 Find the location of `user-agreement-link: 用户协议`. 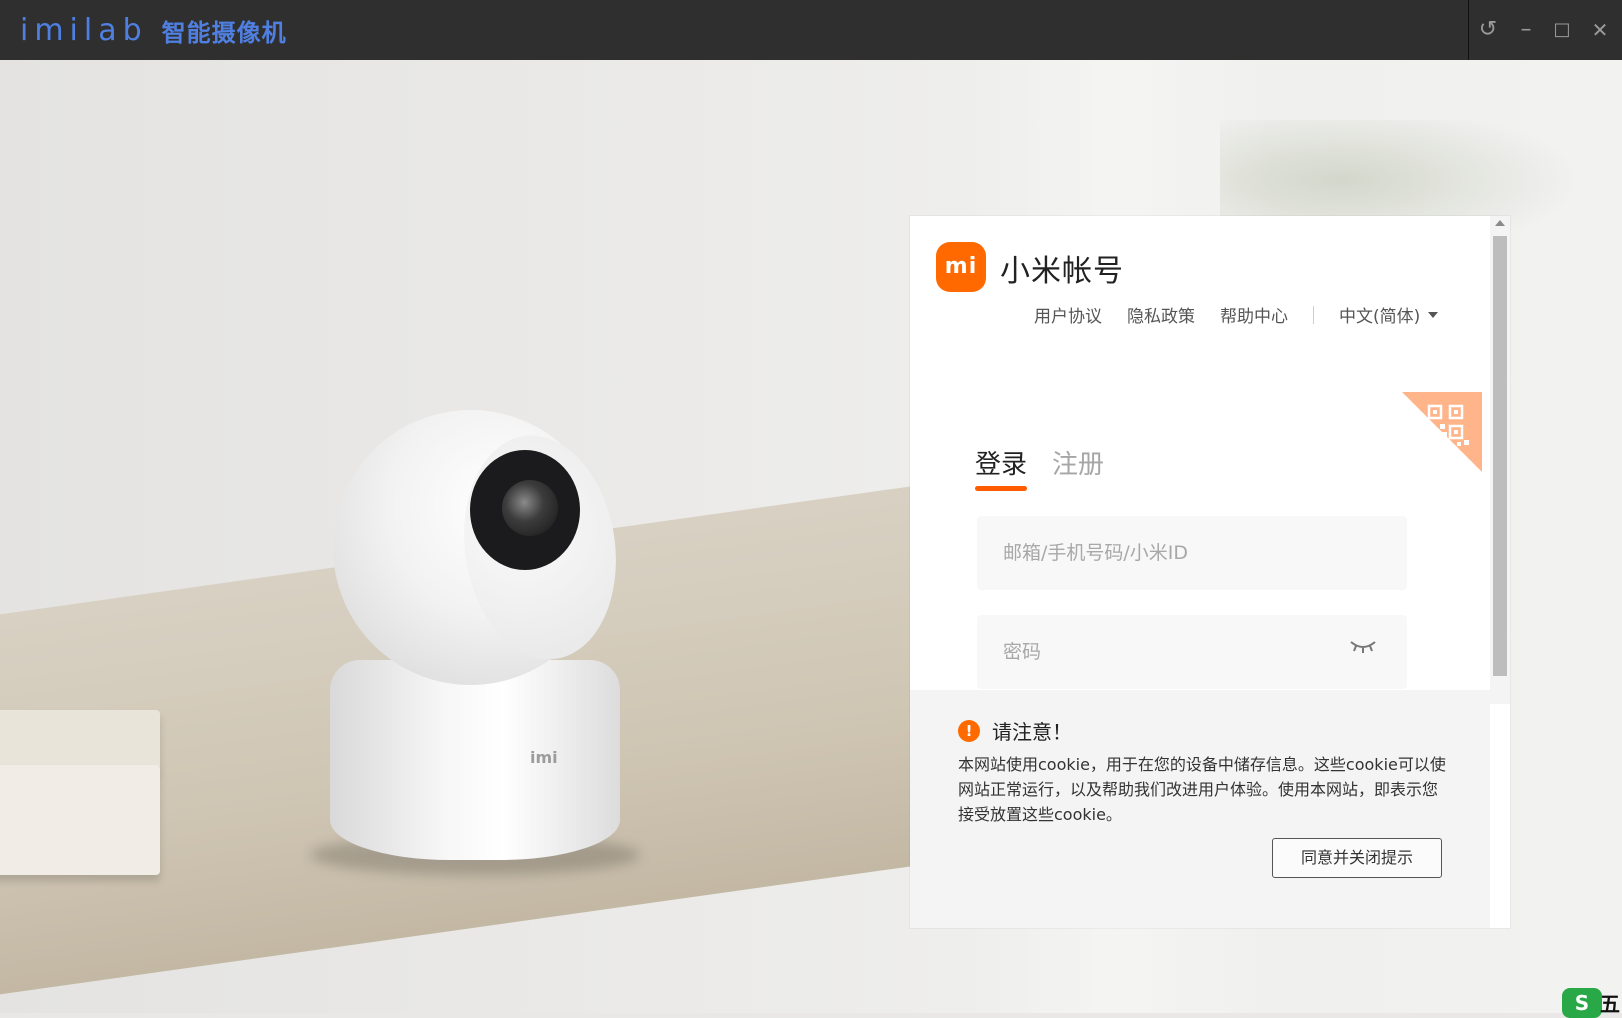

user-agreement-link: 用户协议 is located at coordinates (1068, 314).